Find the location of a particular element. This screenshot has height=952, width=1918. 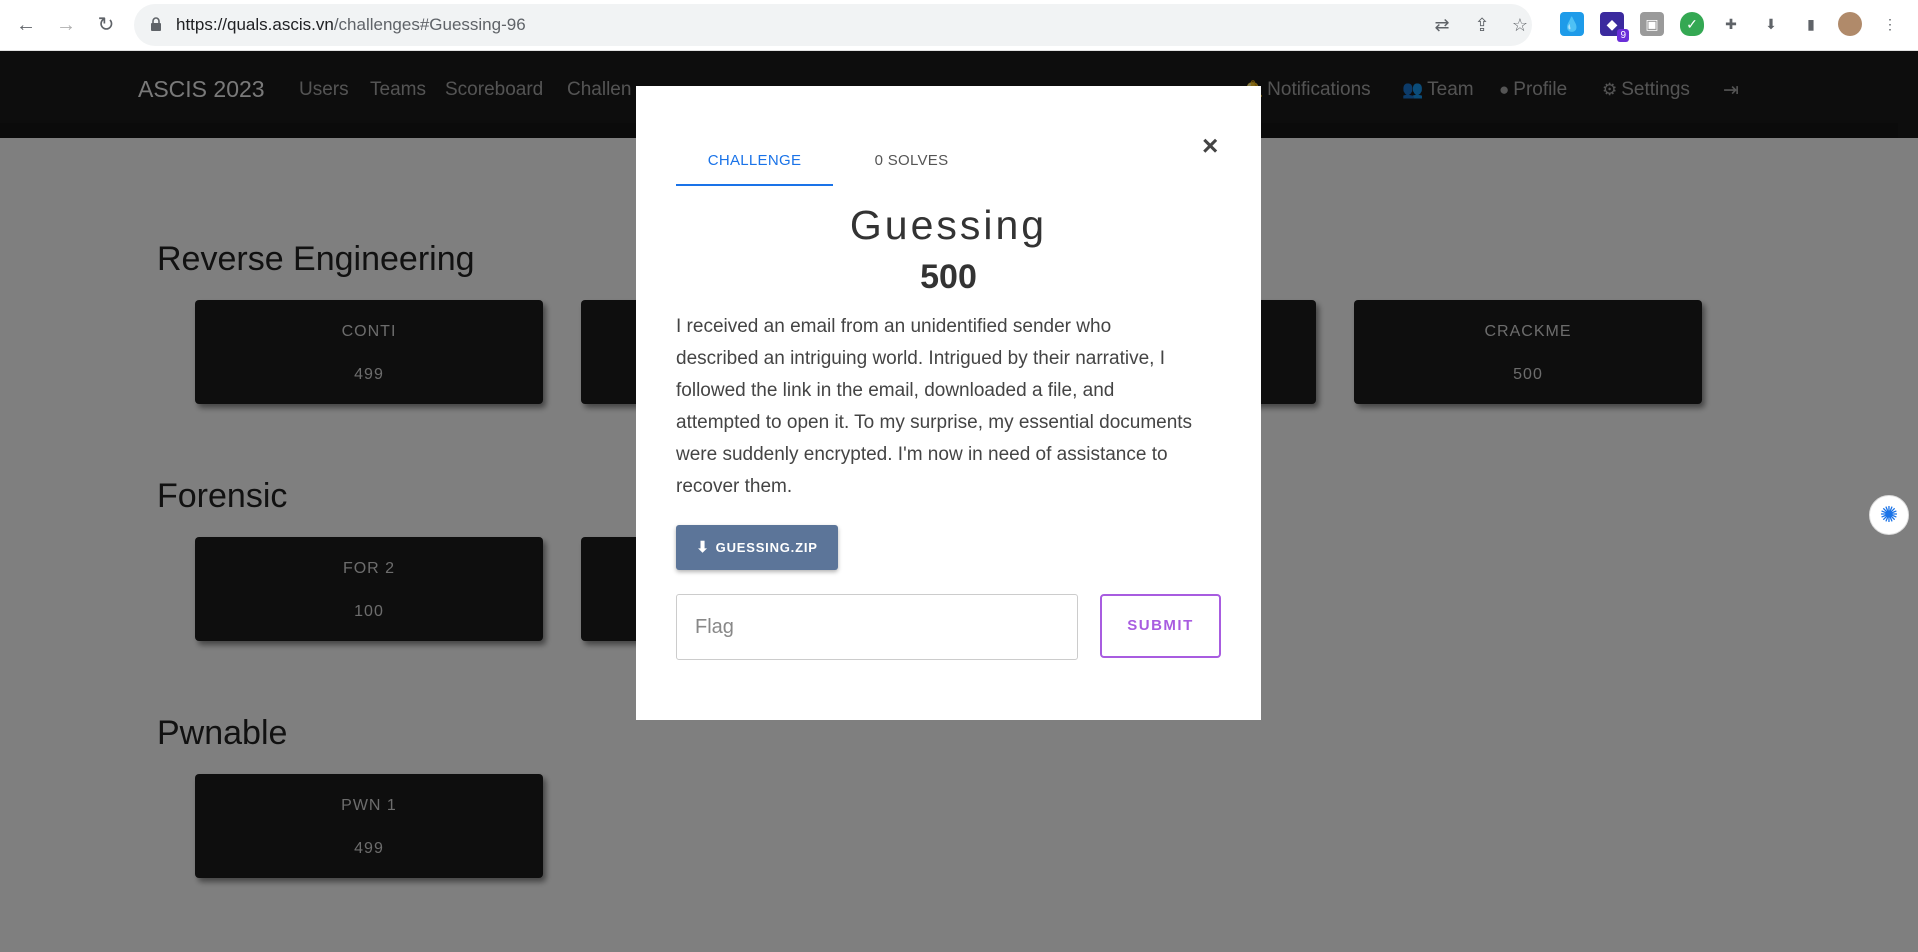

tab-solves: 0 SOLVES is located at coordinates (911, 166).